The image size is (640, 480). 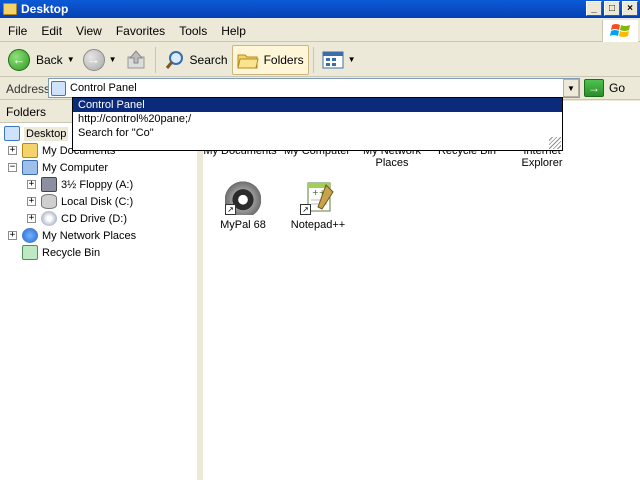 I want to click on tree-item-local-disk: + Local Disk (C:), so click(x=80, y=201).